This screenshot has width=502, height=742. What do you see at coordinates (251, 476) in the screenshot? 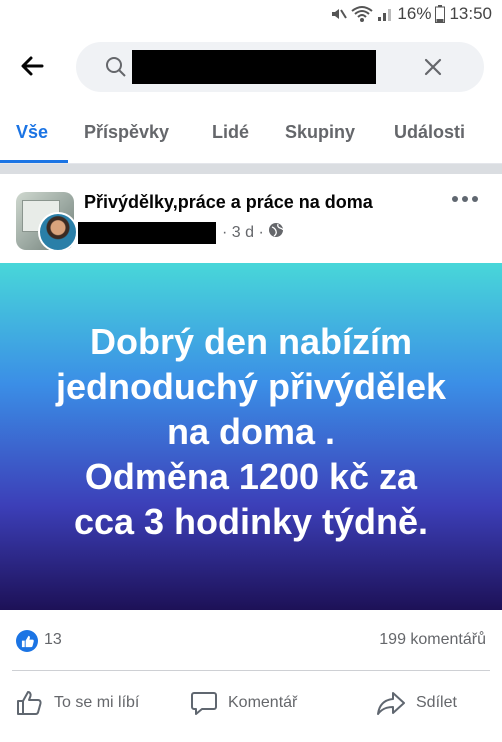
I see `banner-line: Odměna 1200 kč za` at bounding box center [251, 476].